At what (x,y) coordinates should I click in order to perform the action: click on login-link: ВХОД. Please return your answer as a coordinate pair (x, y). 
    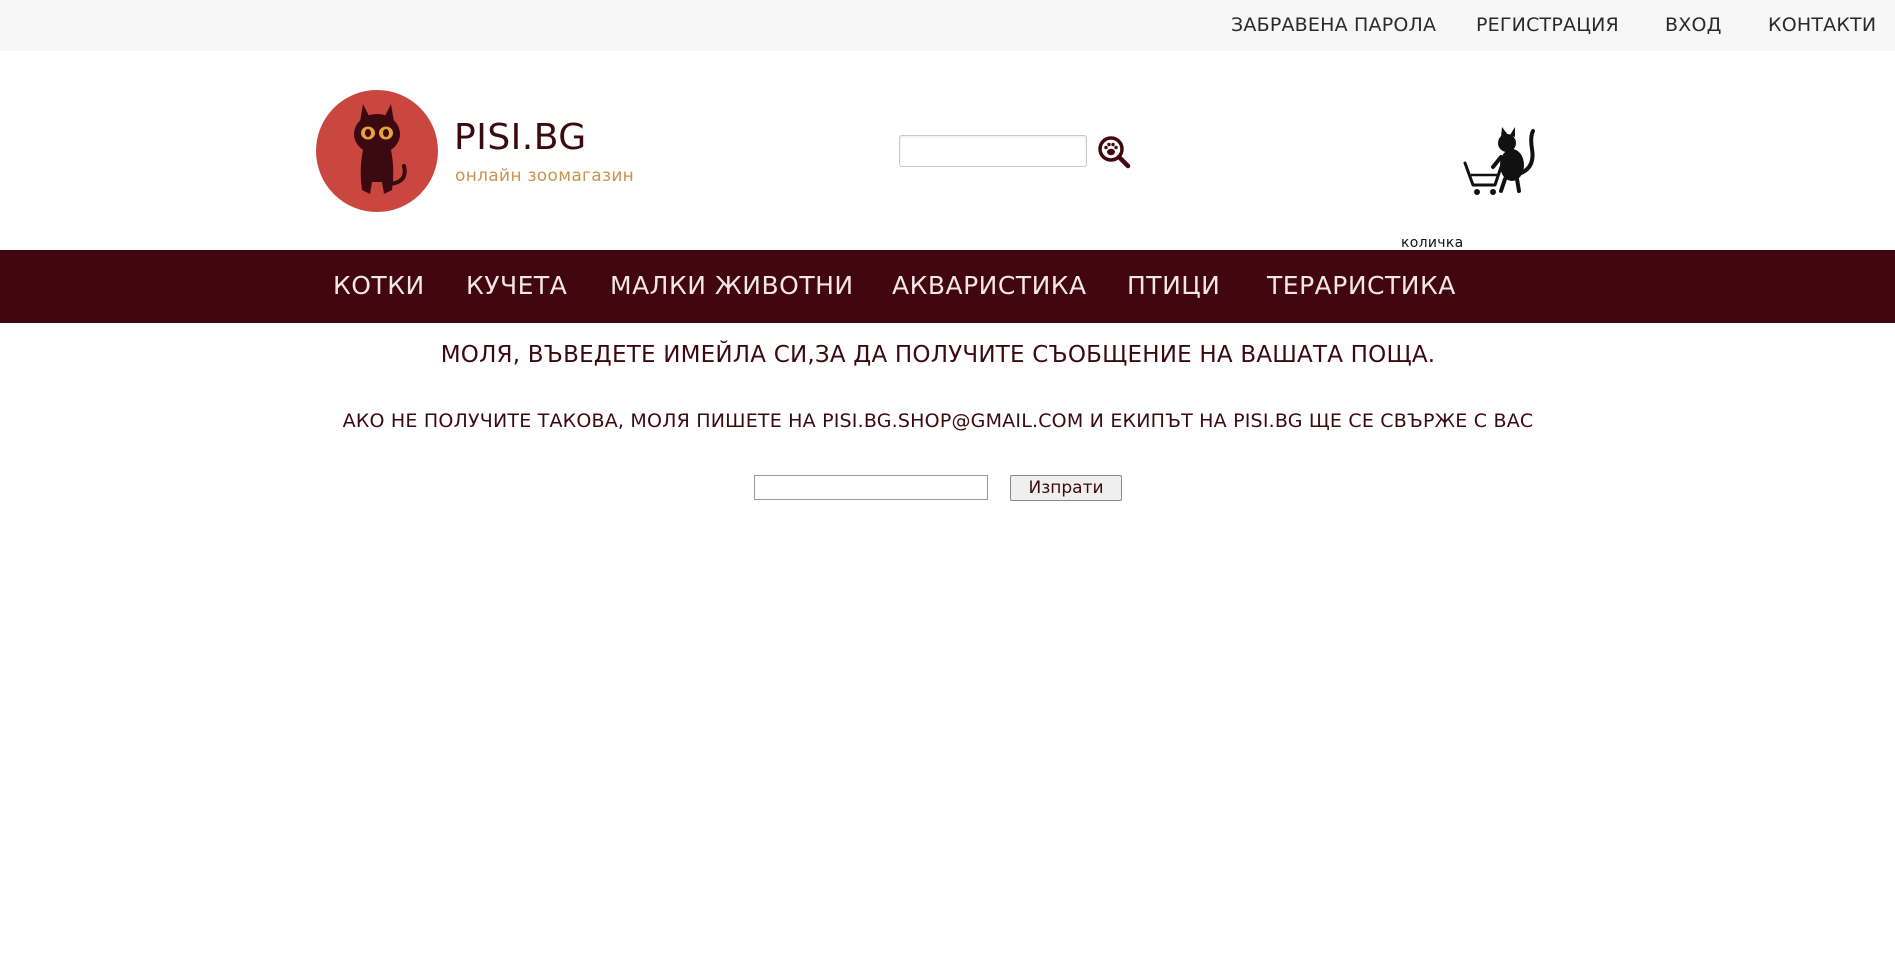
    Looking at the image, I should click on (1693, 25).